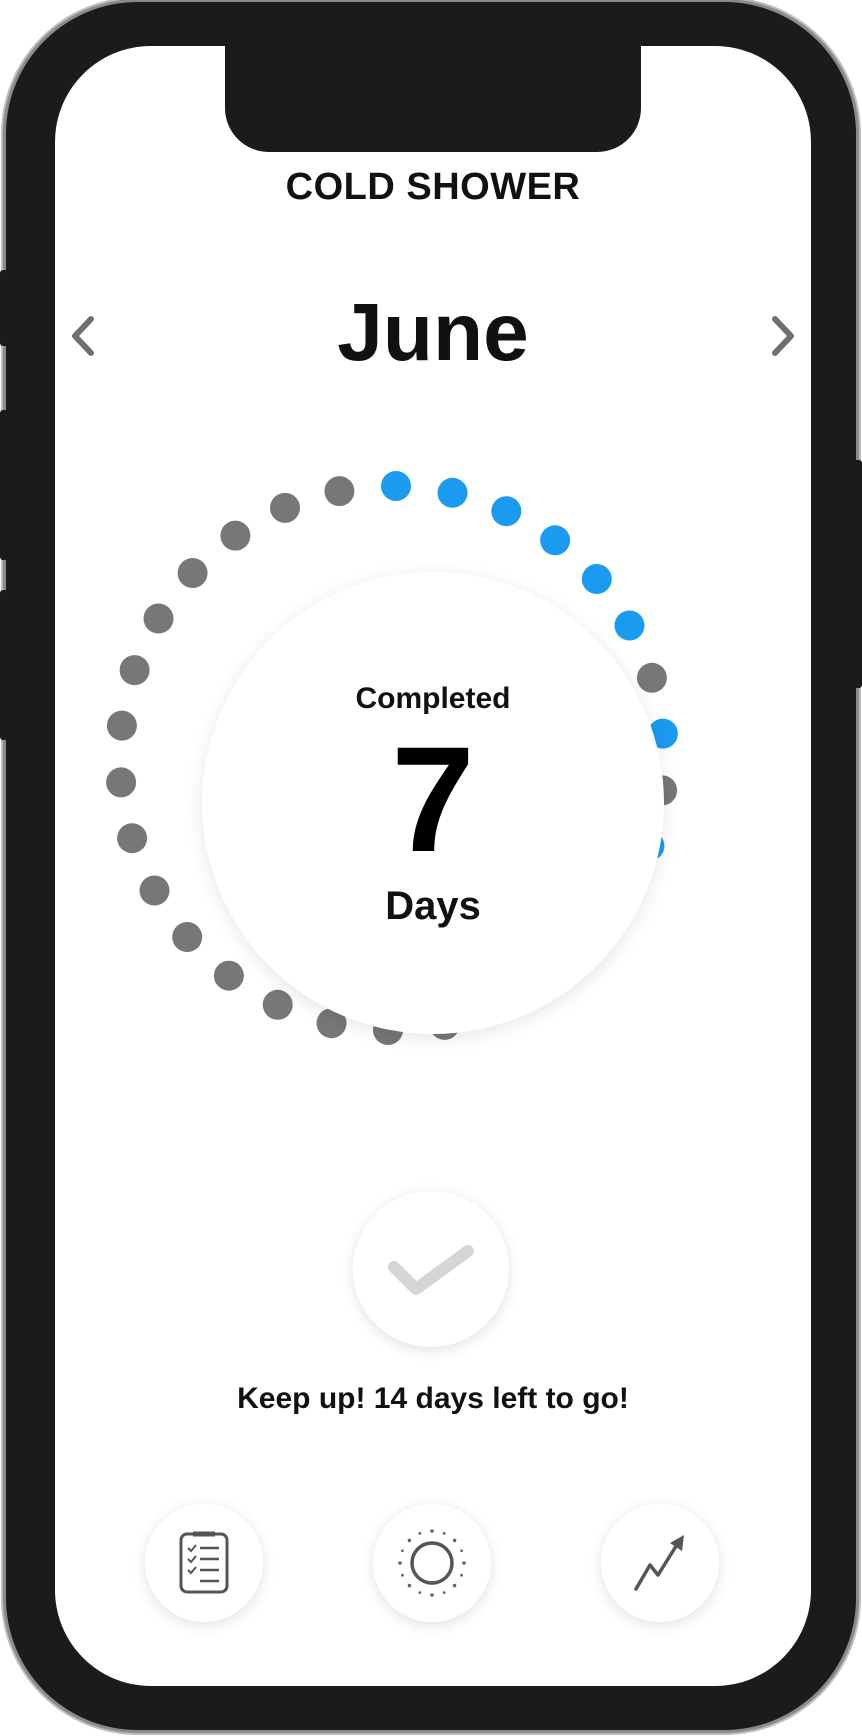 The height and width of the screenshot is (1736, 862). What do you see at coordinates (433, 799) in the screenshot?
I see `completed-count: 7` at bounding box center [433, 799].